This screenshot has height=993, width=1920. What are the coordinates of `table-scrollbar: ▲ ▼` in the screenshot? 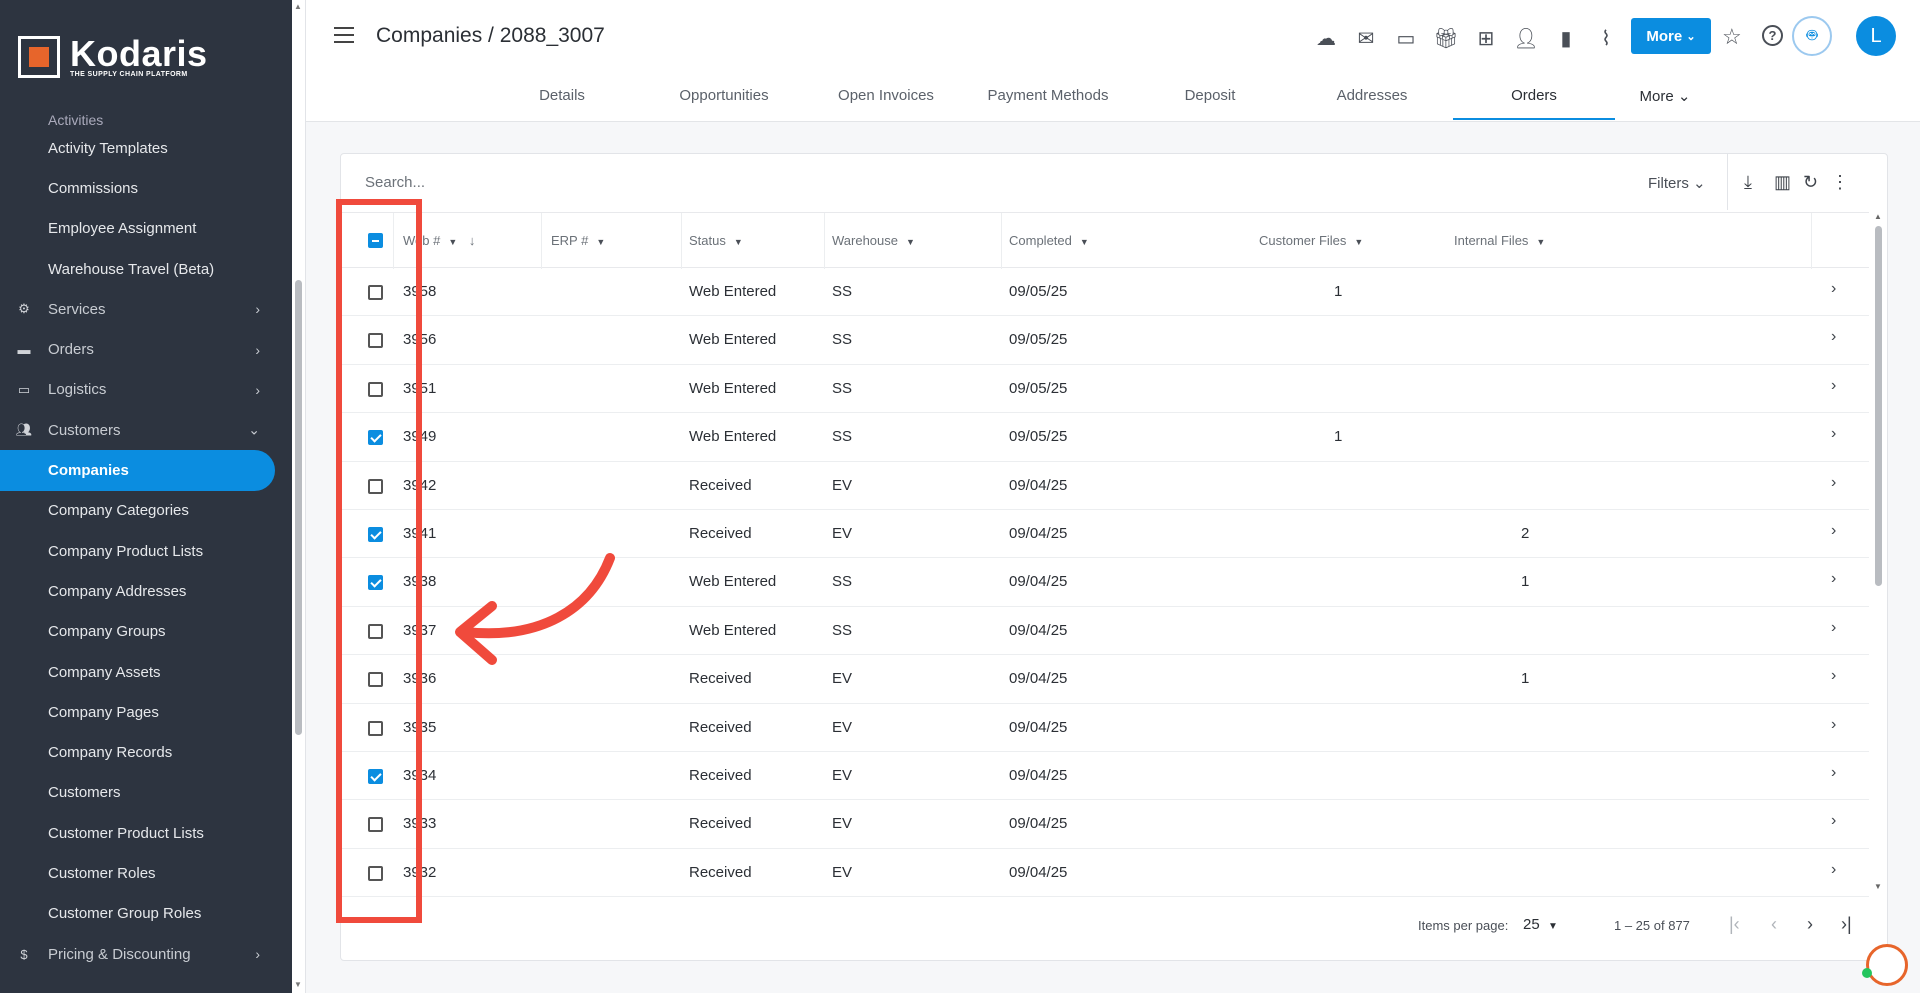 It's located at (1878, 552).